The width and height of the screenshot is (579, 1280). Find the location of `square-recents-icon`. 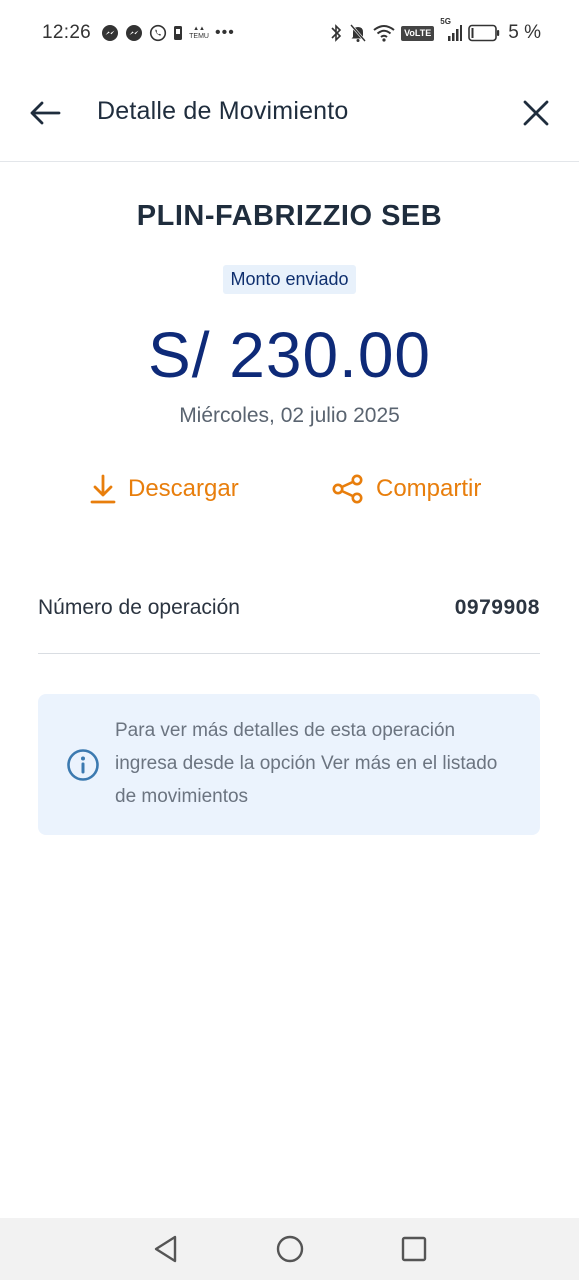

square-recents-icon is located at coordinates (413, 1249).